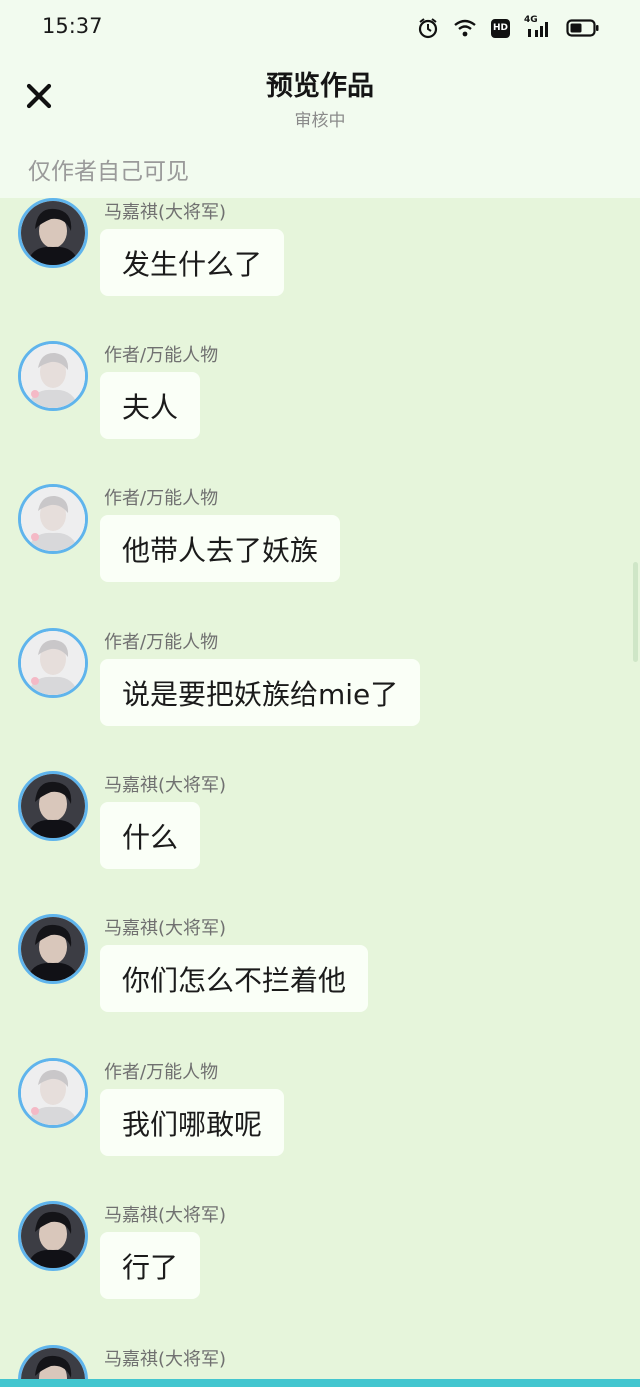  Describe the element at coordinates (150, 1265) in the screenshot. I see `message-bubble: 行了` at that location.